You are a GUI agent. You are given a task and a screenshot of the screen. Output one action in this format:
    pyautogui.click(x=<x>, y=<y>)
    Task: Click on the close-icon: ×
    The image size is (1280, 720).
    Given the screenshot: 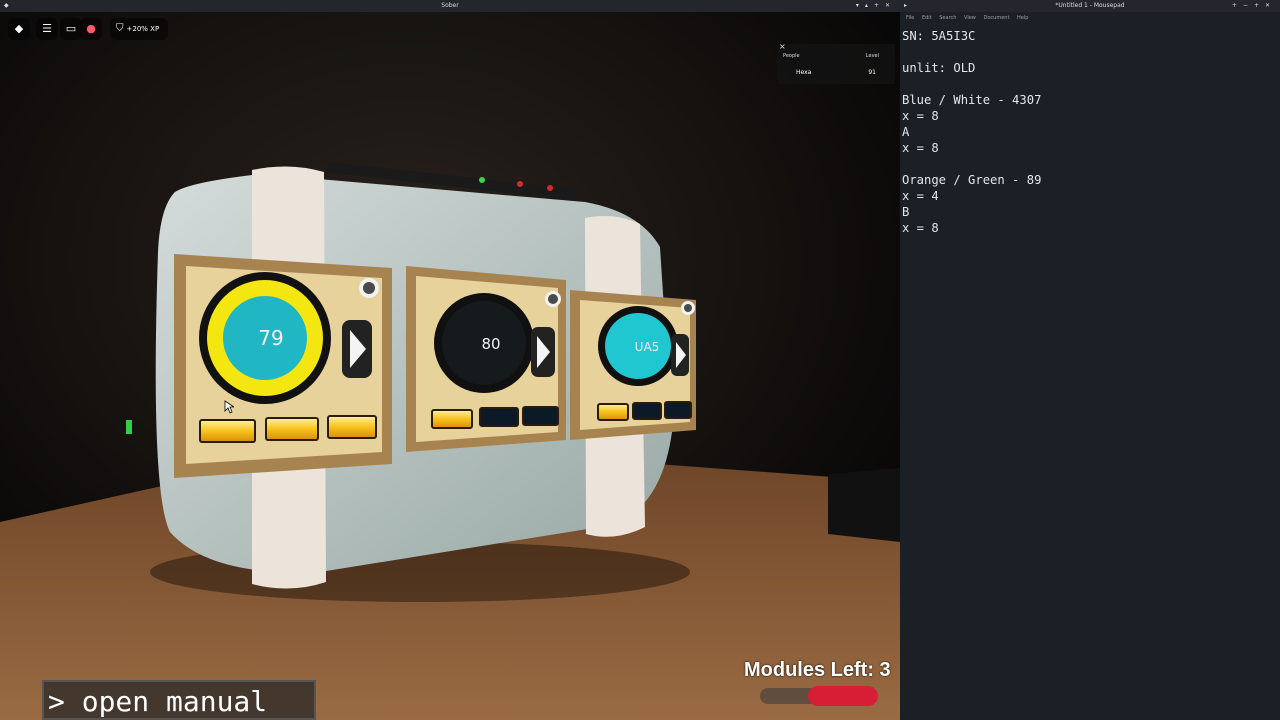 What is the action you would take?
    pyautogui.click(x=782, y=46)
    